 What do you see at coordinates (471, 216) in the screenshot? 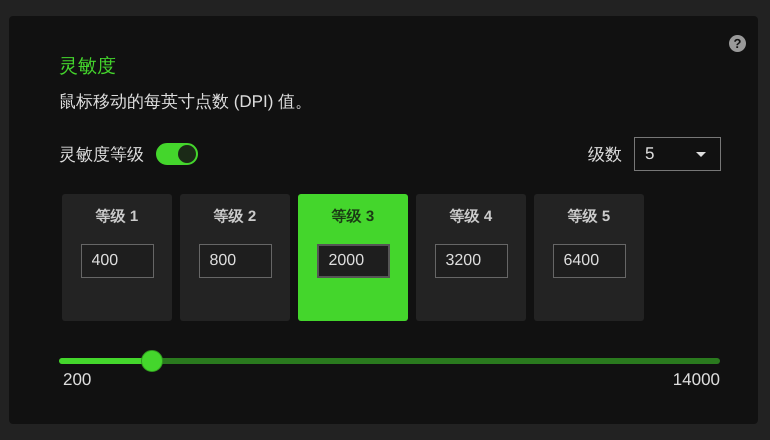
I see `level-label: 等级 4` at bounding box center [471, 216].